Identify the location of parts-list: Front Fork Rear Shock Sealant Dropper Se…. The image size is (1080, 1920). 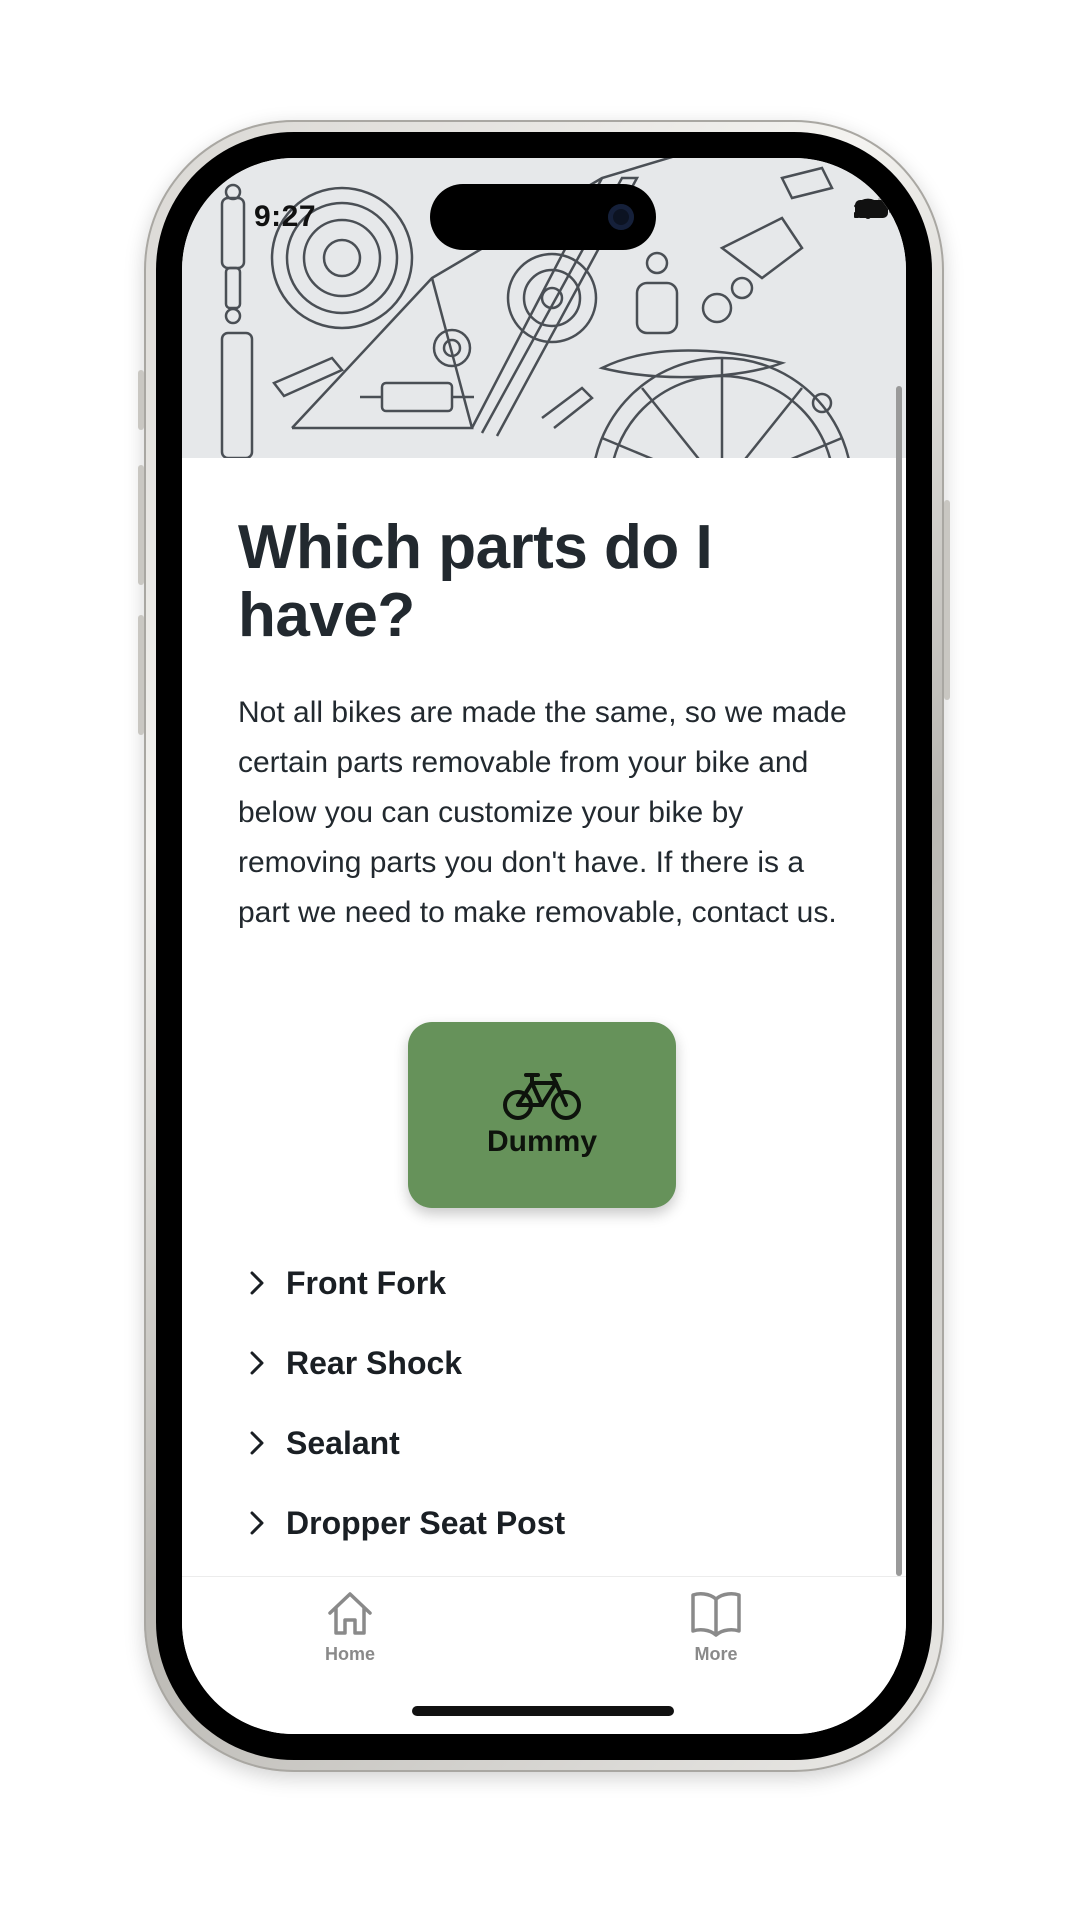
(538, 1403).